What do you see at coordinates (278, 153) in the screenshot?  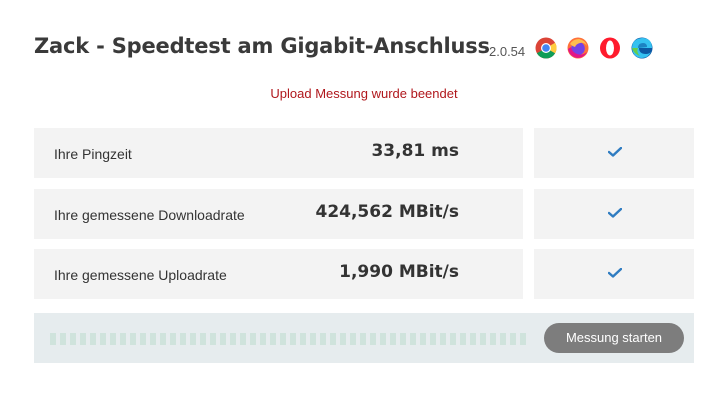 I see `ping-row: Ihre Pingzeit 33,81 ms` at bounding box center [278, 153].